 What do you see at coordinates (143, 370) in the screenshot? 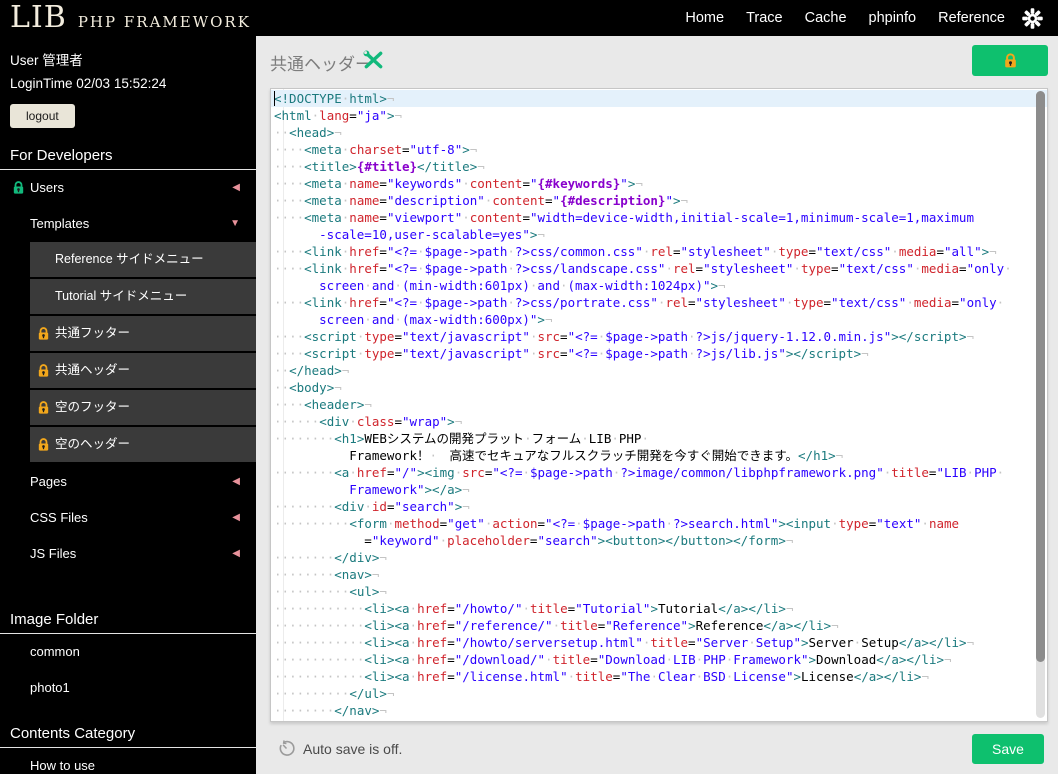
I see `sidebar-subitem-jp-3: 共通ヘッダー` at bounding box center [143, 370].